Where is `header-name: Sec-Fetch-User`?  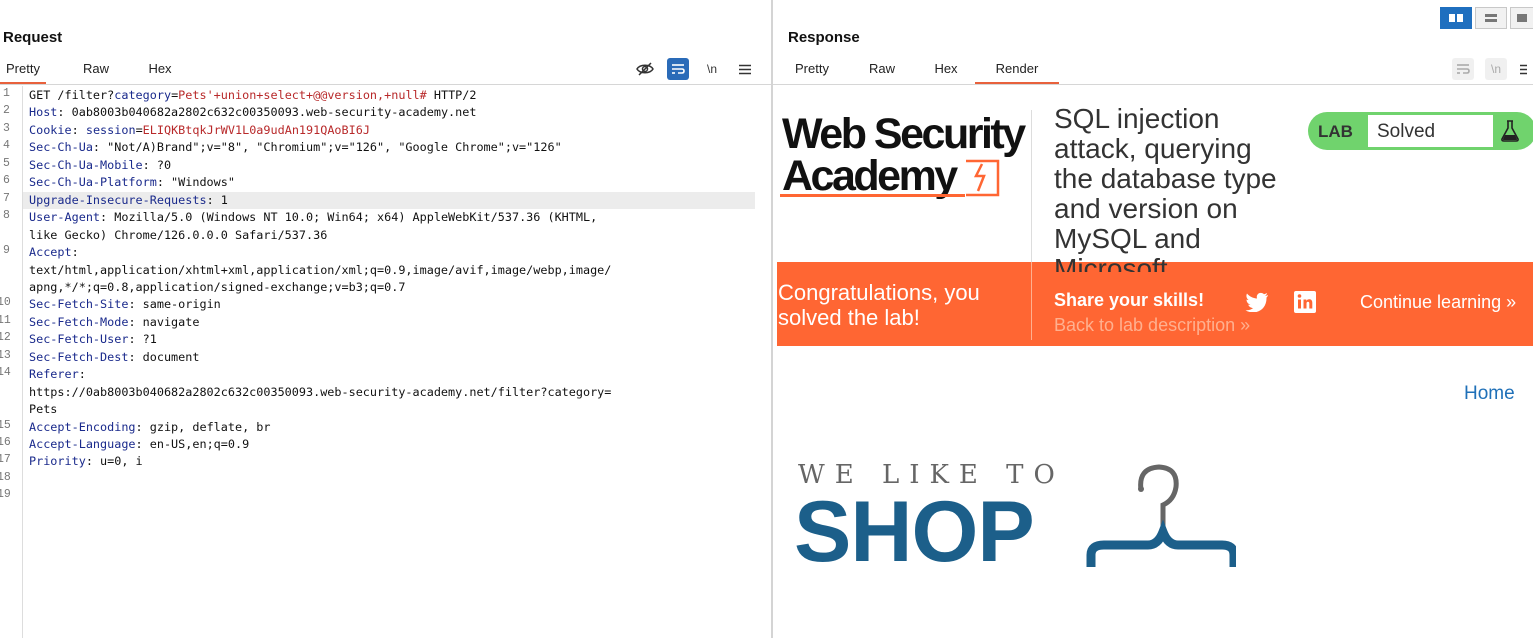 header-name: Sec-Fetch-User is located at coordinates (79, 339).